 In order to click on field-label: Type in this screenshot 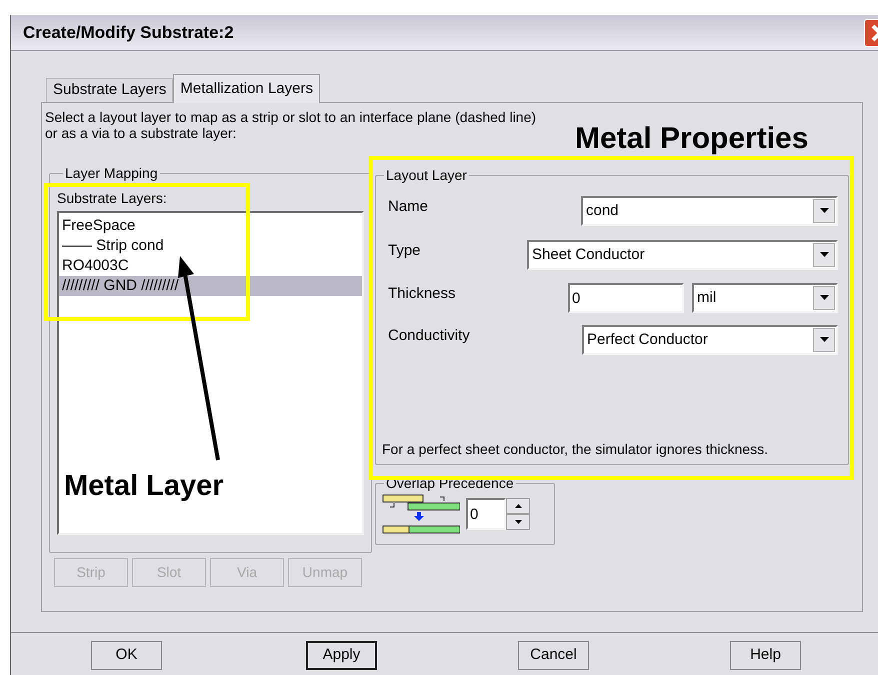, I will do `click(404, 251)`.